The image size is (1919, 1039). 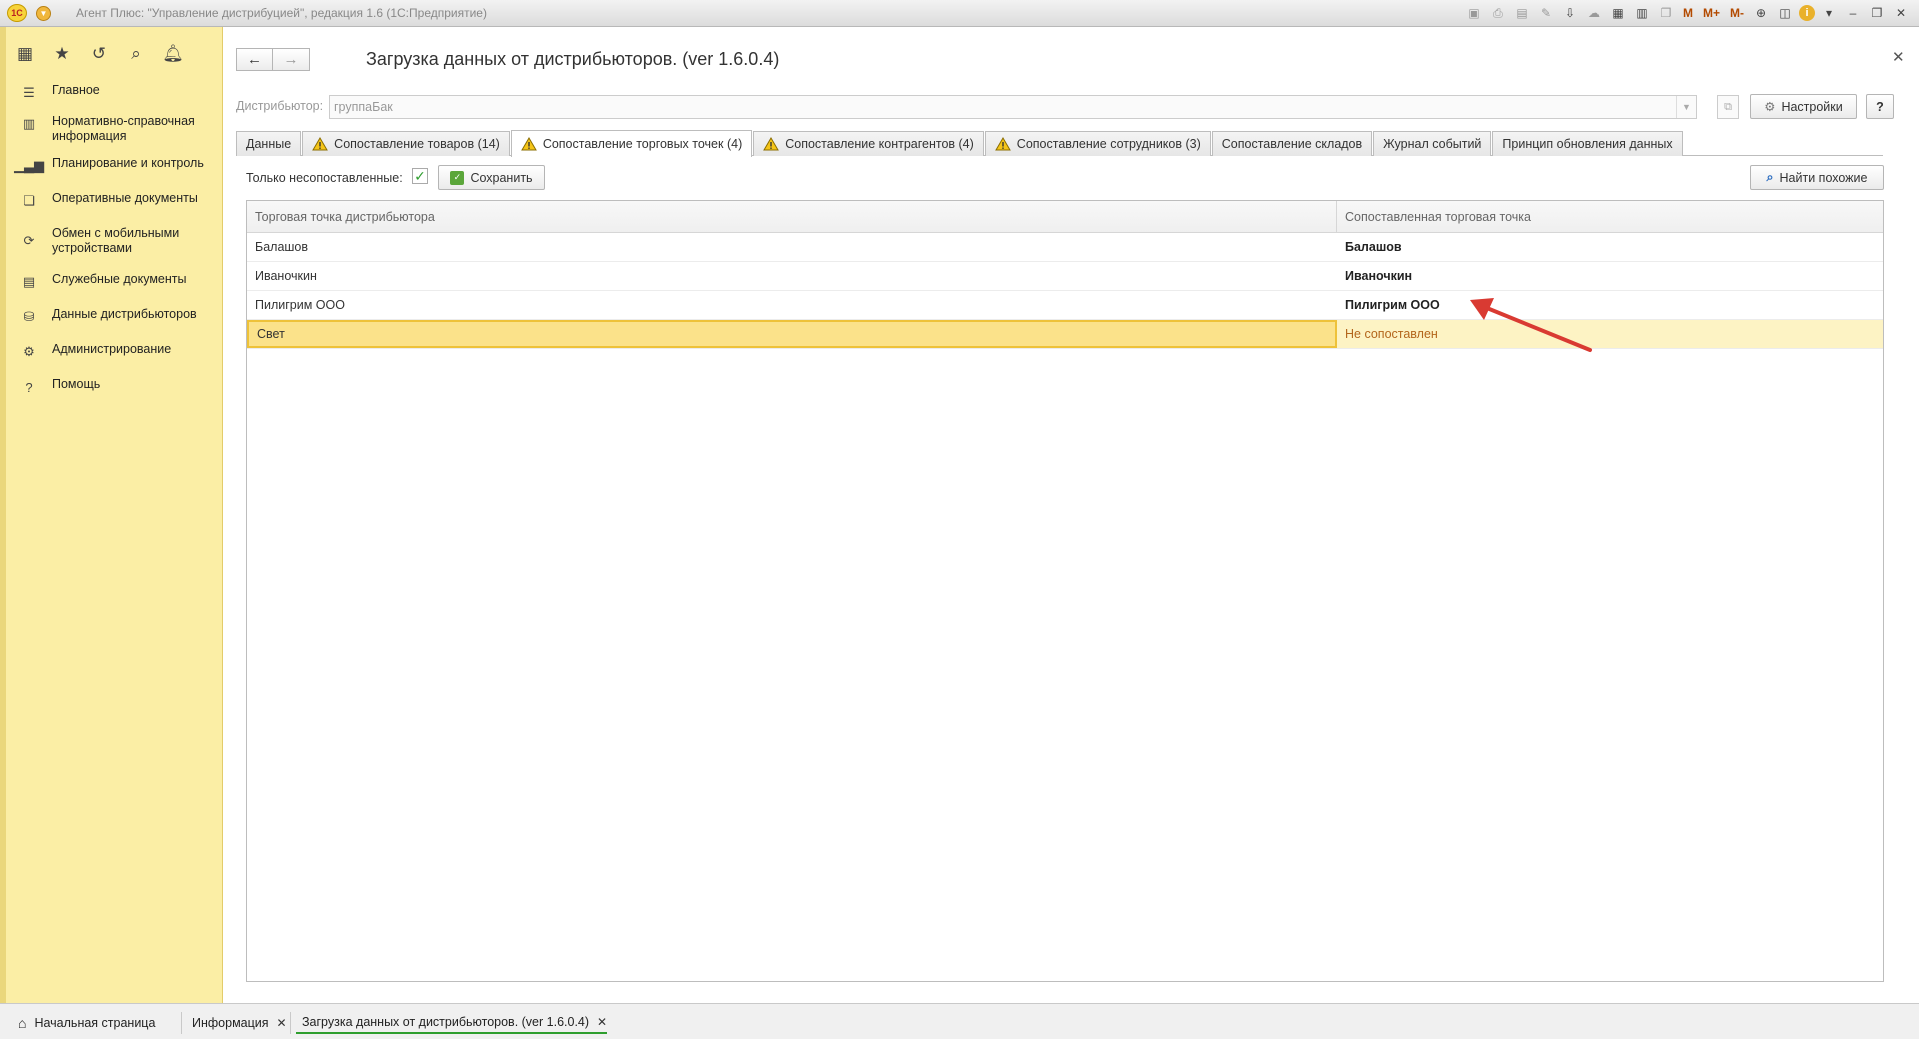 I want to click on column-header-distributor-outlet: Торговая точка дистрибьютора, so click(x=792, y=216).